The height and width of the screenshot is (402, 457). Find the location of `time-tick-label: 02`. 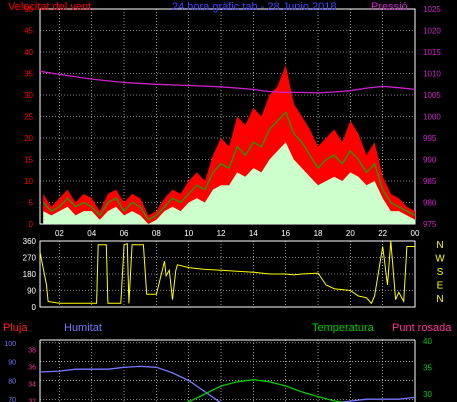

time-tick-label: 02 is located at coordinates (59, 233).